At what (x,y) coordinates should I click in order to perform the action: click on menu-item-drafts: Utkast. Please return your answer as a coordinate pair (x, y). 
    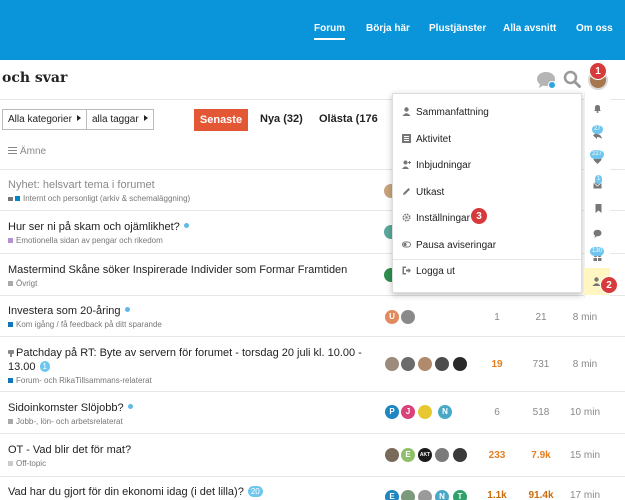
    Looking at the image, I should click on (423, 192).